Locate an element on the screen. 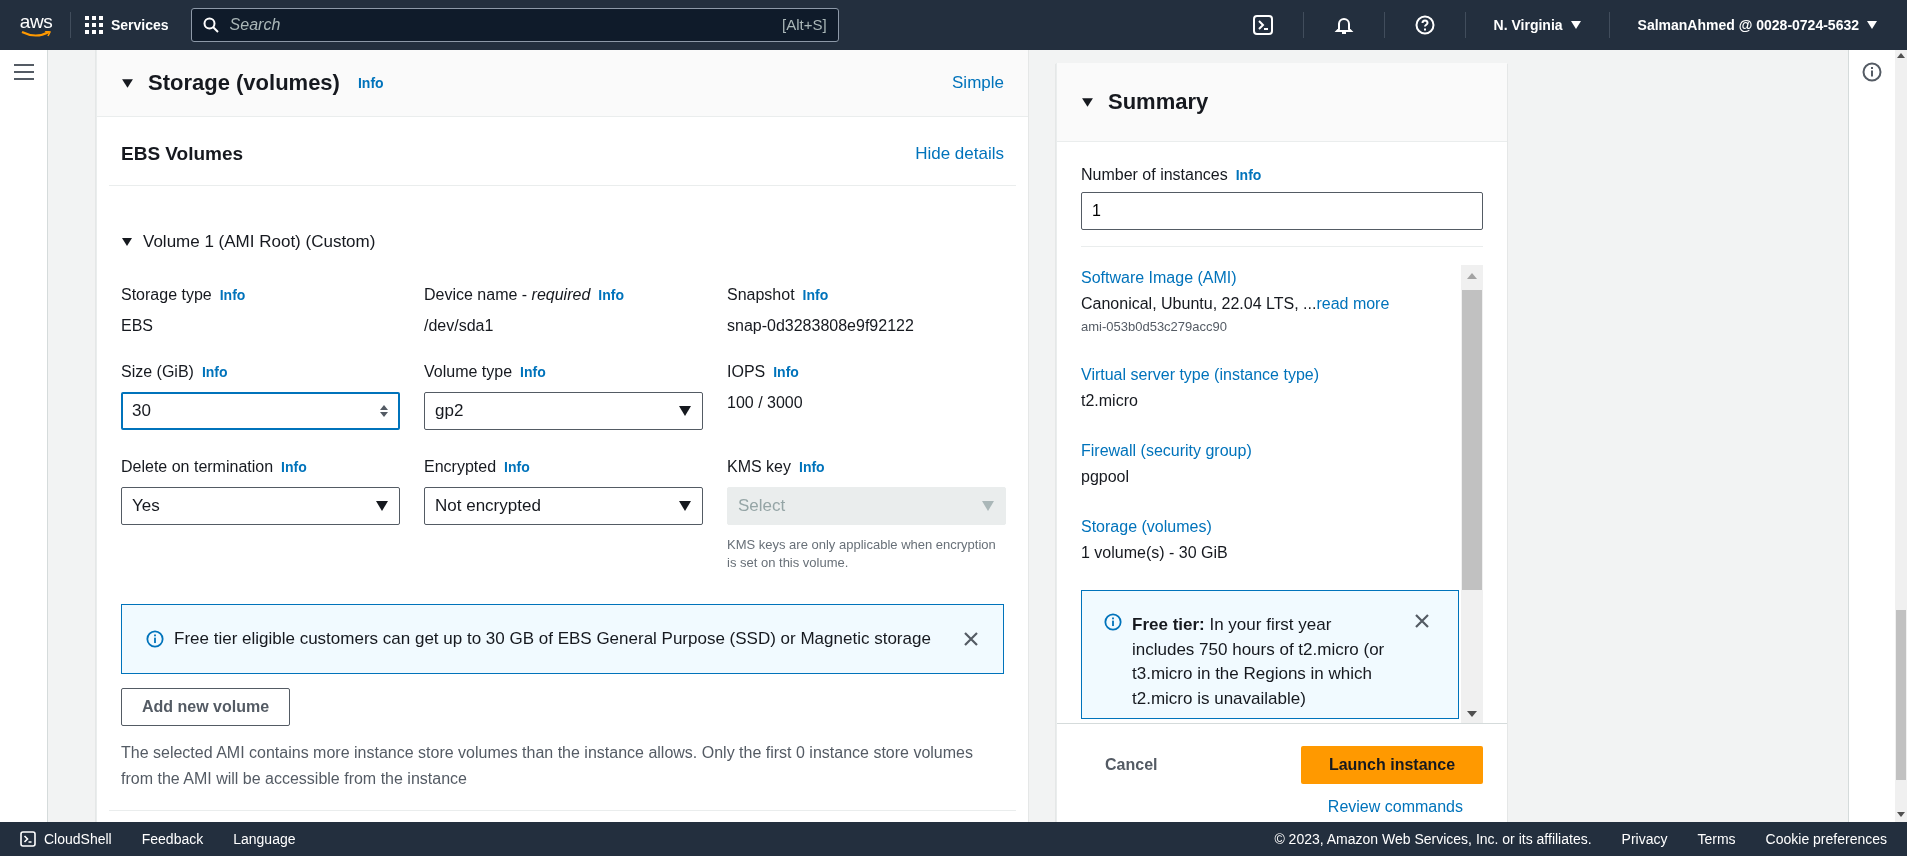 This screenshot has width=1907, height=856. summary-item-link: Firewall (security group) is located at coordinates (1166, 451).